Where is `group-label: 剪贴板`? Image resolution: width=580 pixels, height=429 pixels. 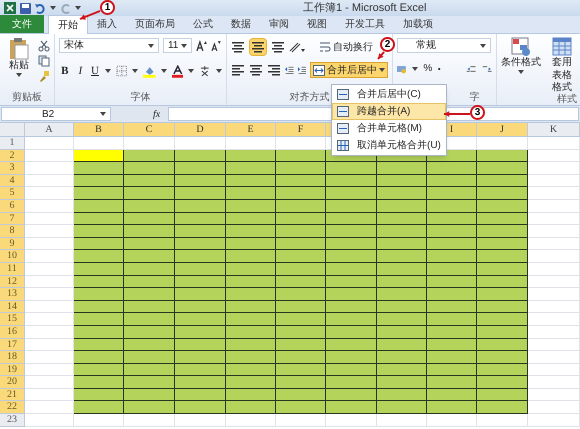 group-label: 剪贴板 is located at coordinates (27, 99).